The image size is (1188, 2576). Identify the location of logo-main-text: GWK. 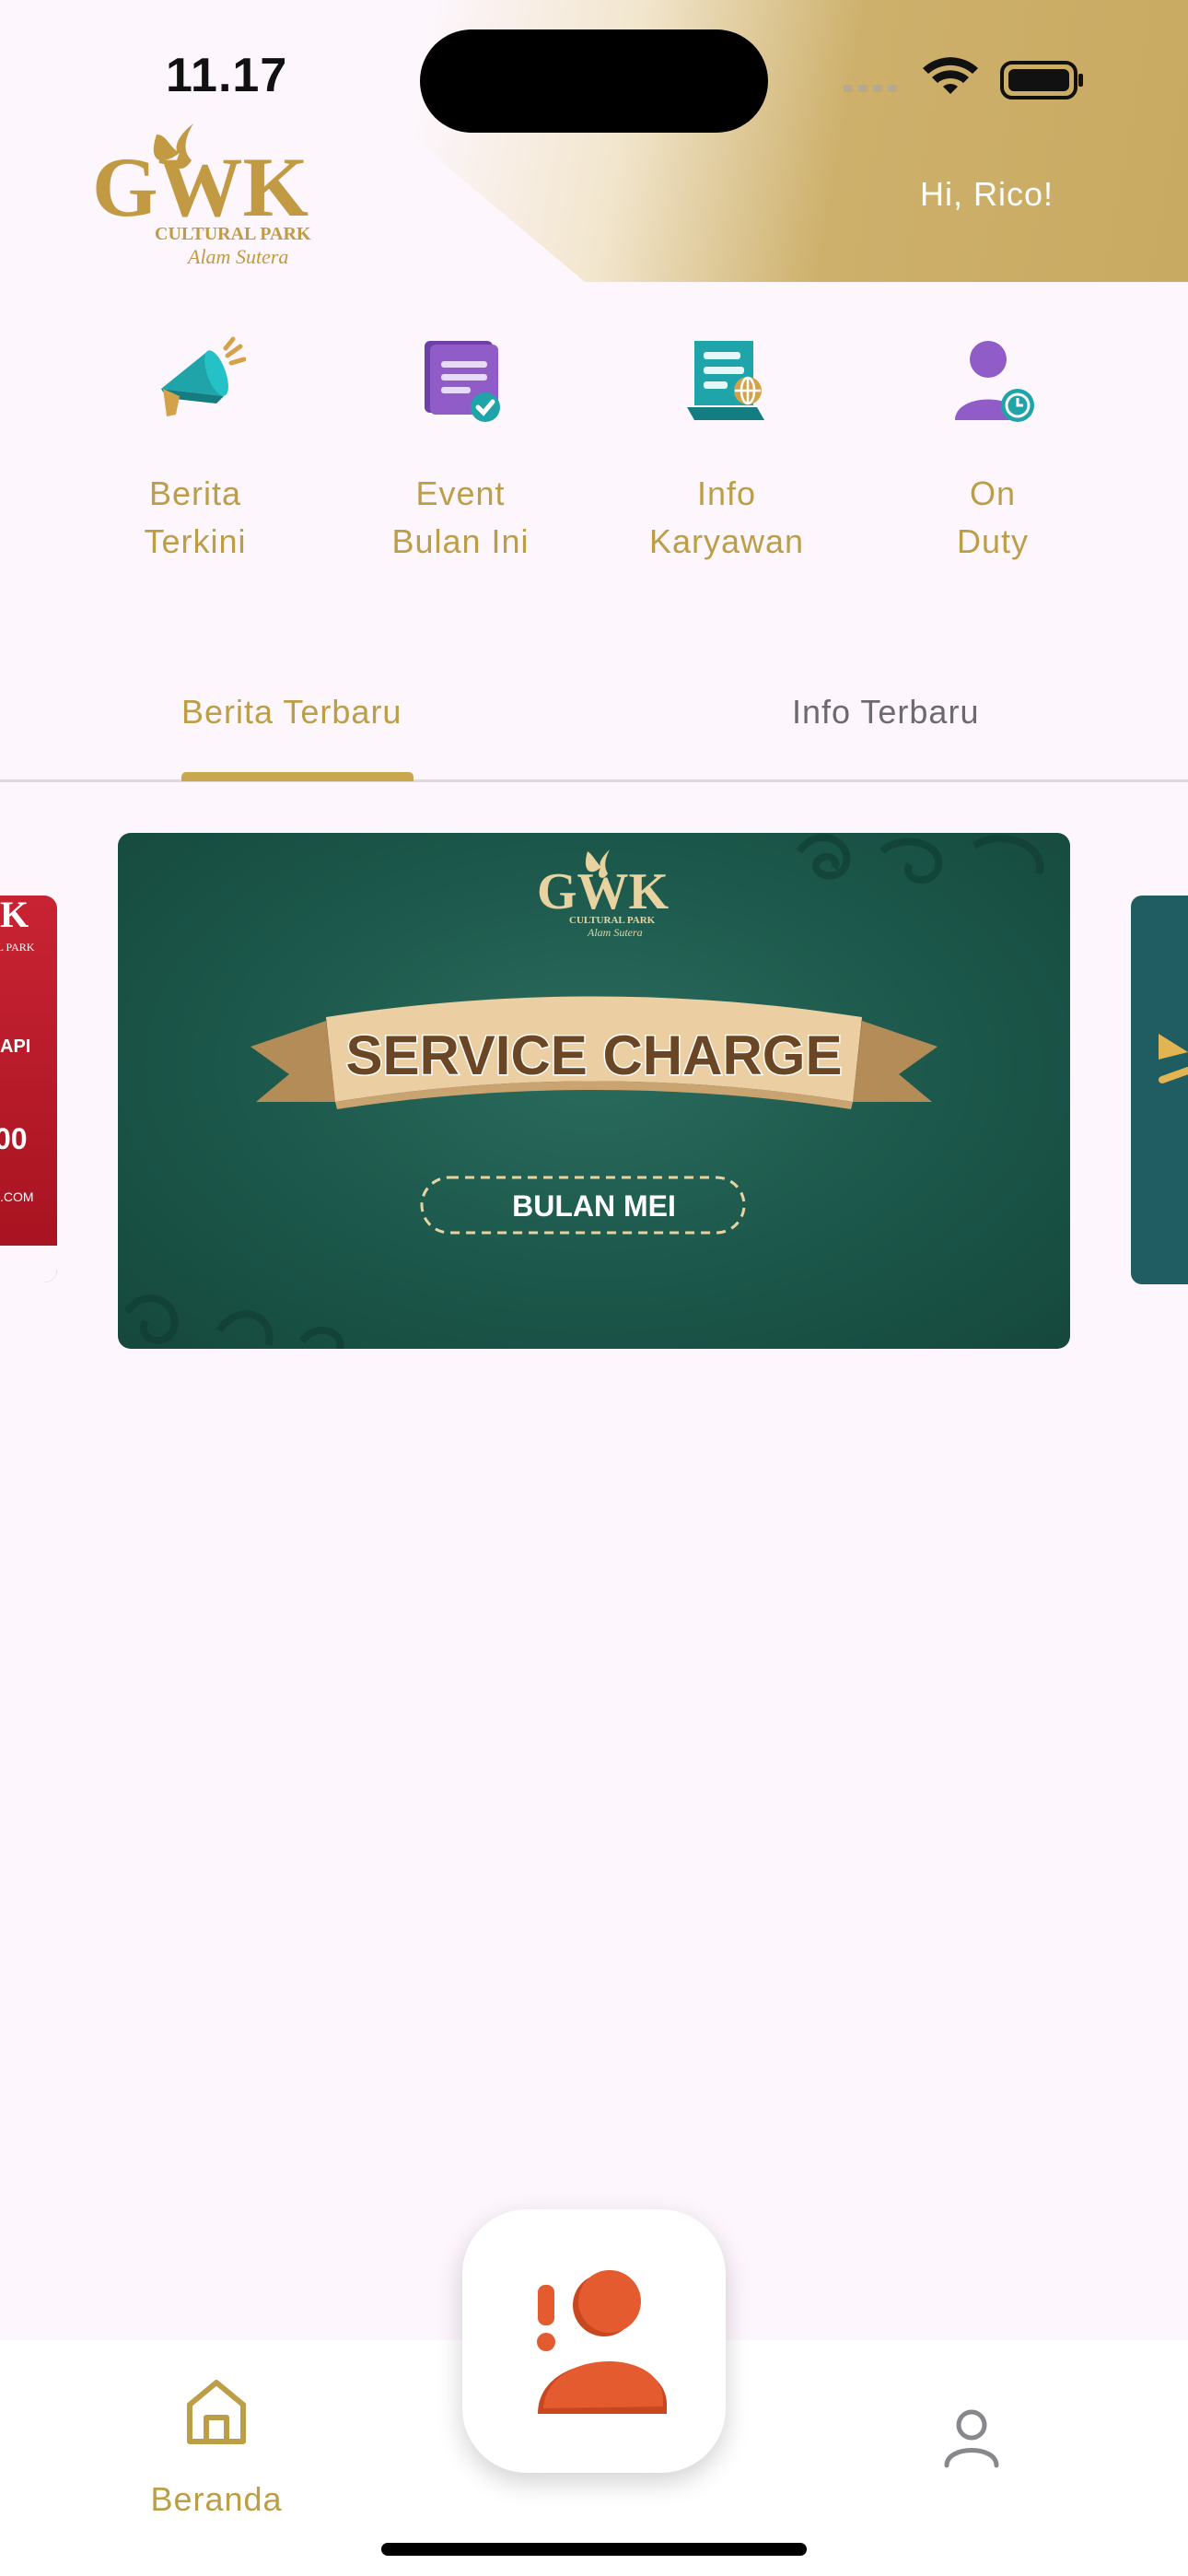
(201, 187).